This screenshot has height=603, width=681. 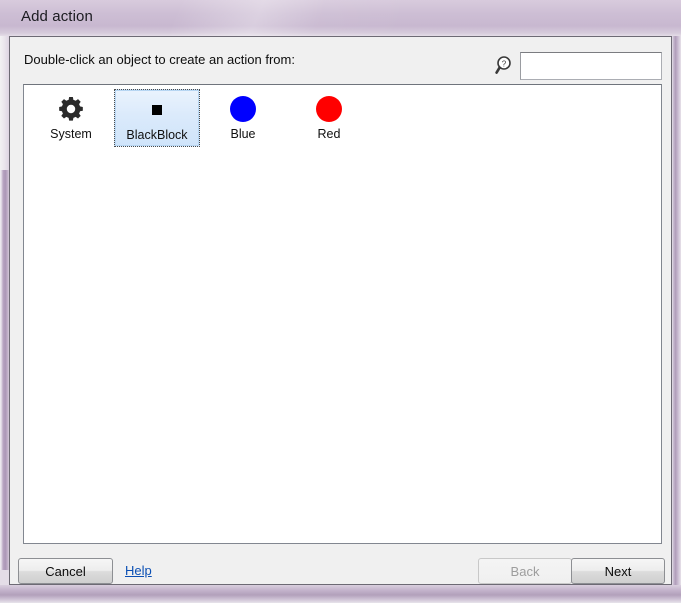 I want to click on object-item-system: System, so click(x=71, y=118).